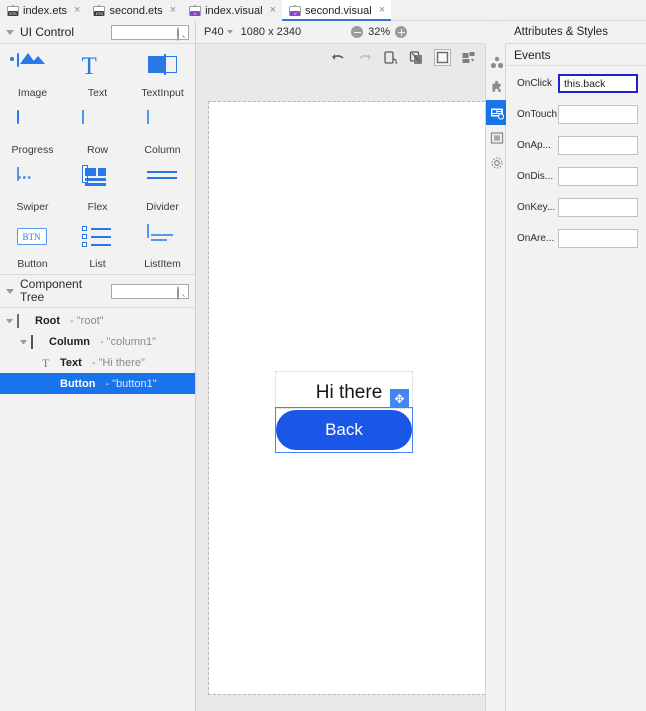 The width and height of the screenshot is (646, 711). I want to click on tab-second-ets: ETS second.ets ×, so click(134, 10).